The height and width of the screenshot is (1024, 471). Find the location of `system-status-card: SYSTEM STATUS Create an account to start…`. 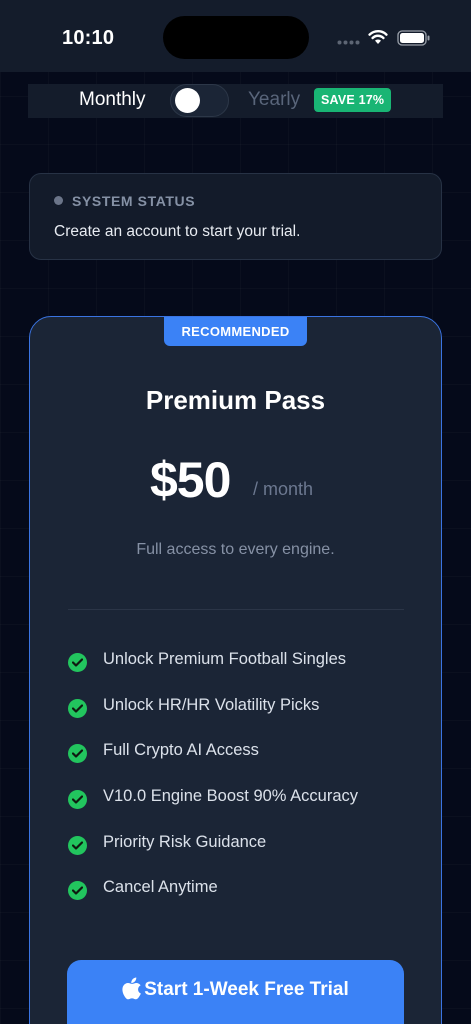

system-status-card: SYSTEM STATUS Create an account to start… is located at coordinates (235, 216).